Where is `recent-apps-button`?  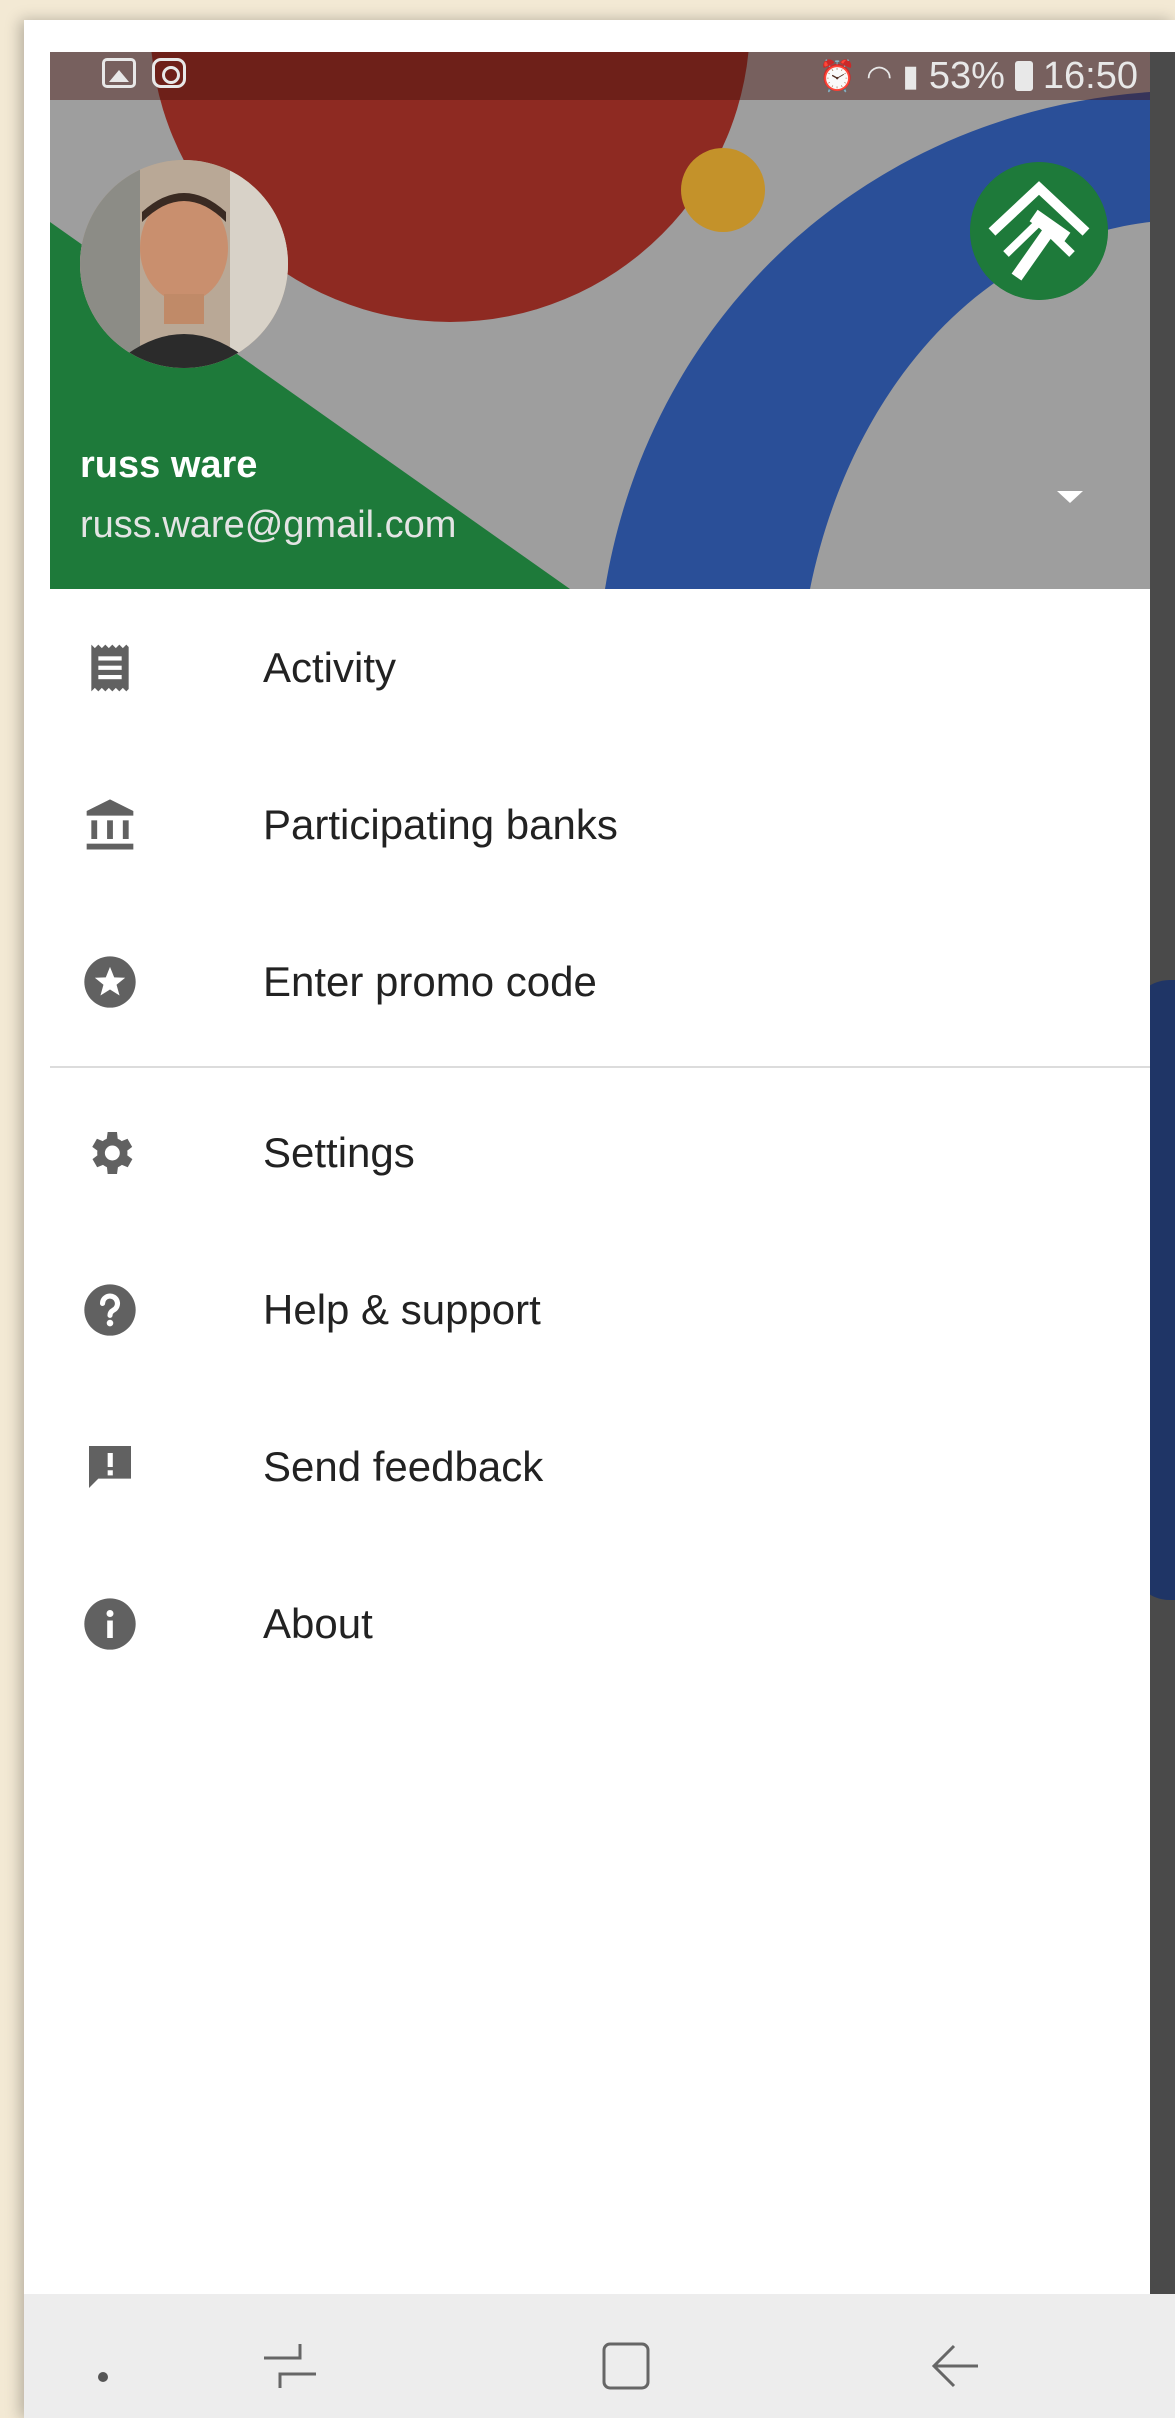 recent-apps-button is located at coordinates (290, 2368).